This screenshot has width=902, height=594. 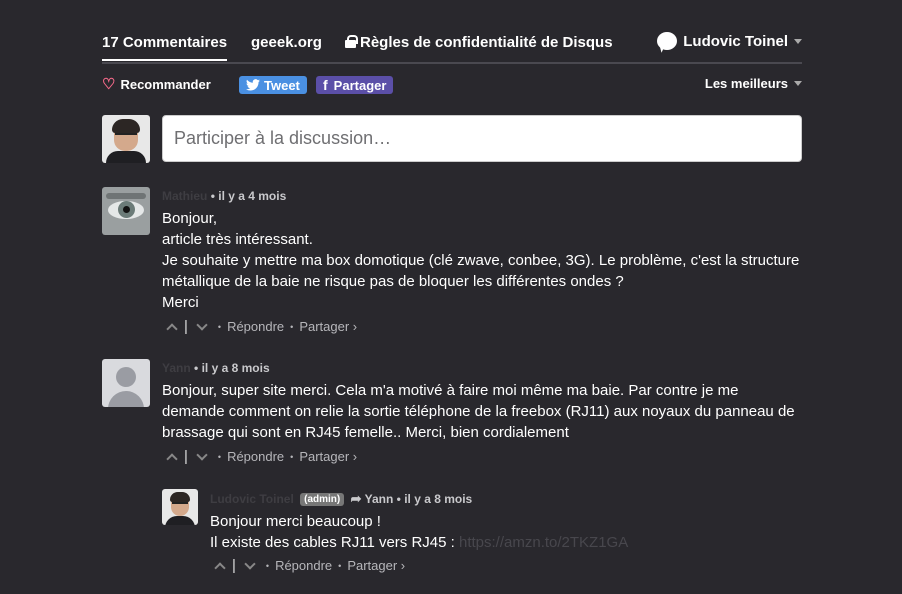 What do you see at coordinates (176, 368) in the screenshot?
I see `comment-author: Yann` at bounding box center [176, 368].